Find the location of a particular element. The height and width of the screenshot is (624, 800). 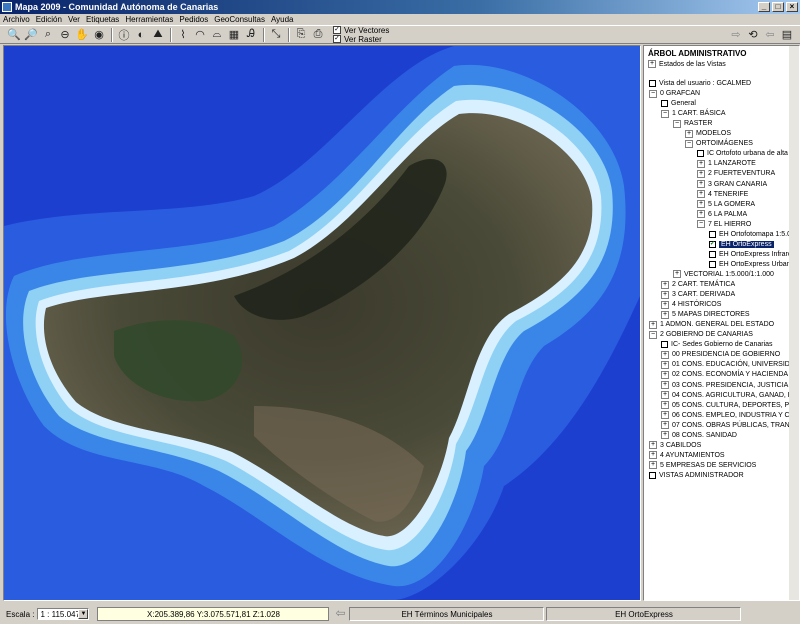

tree-node: +08 CONS. SANIDAD is located at coordinates (699, 435).